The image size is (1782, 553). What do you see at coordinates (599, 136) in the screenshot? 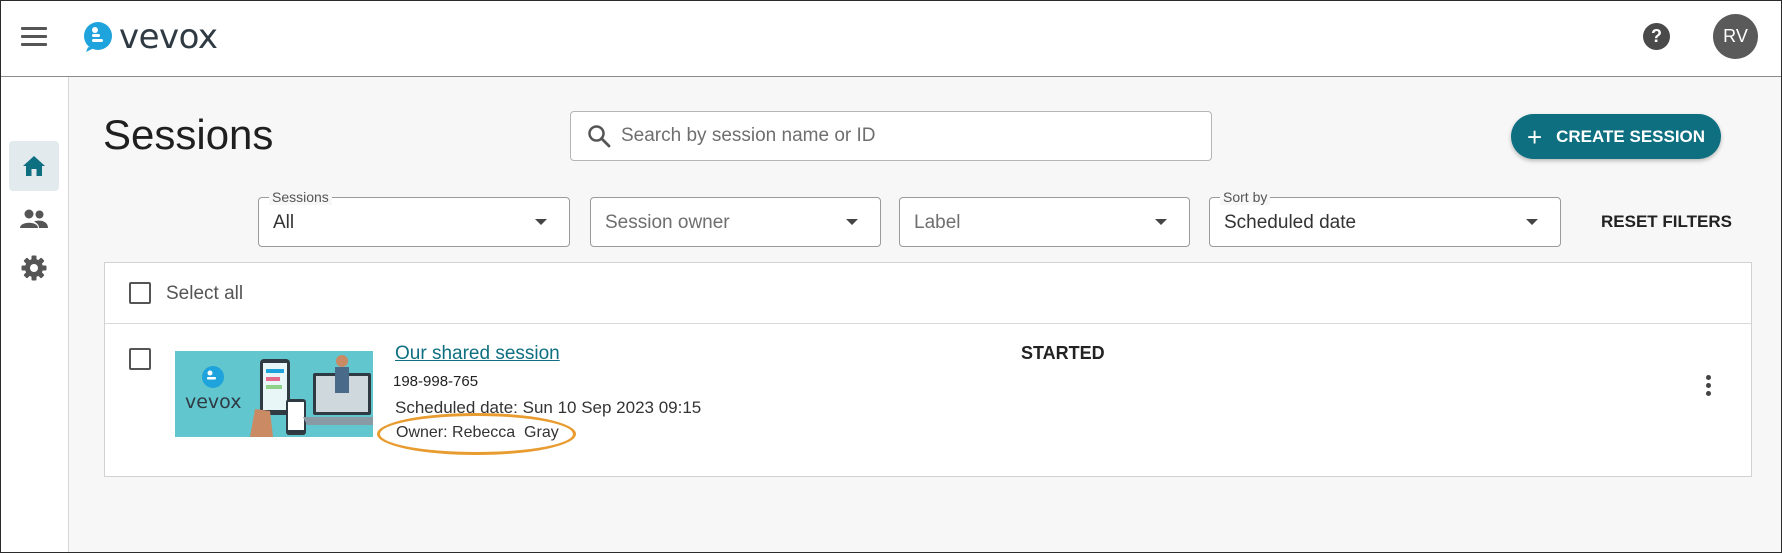
I see `search-icon` at bounding box center [599, 136].